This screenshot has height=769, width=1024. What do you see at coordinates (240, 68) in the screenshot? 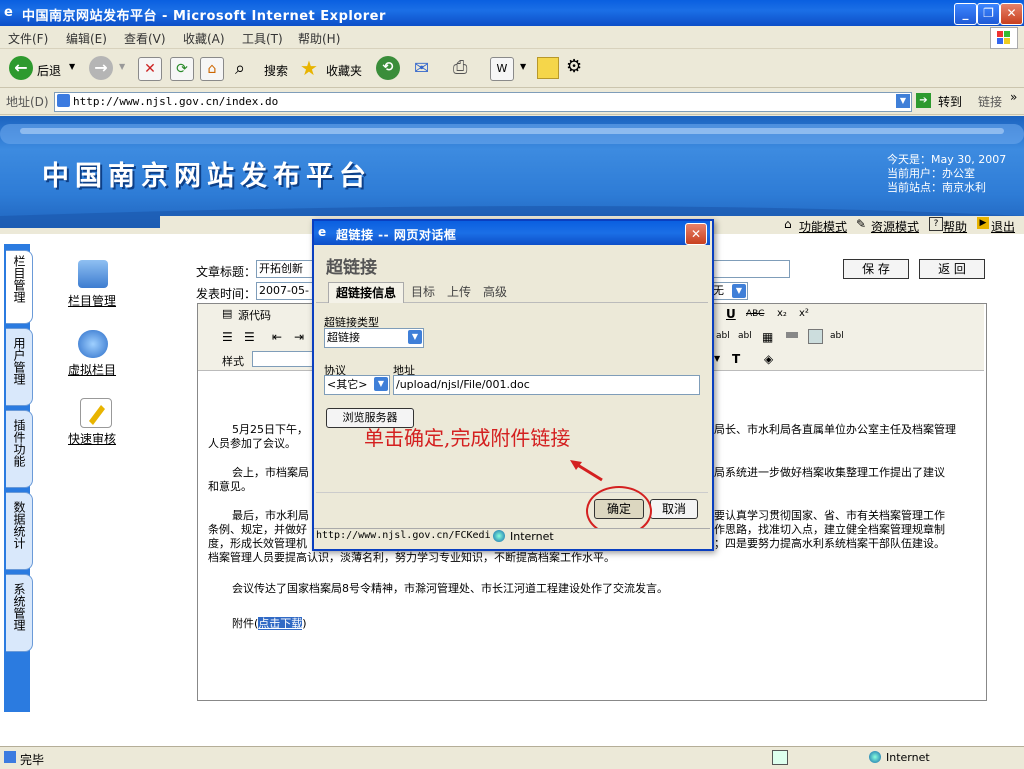
I see `search-icon: ⌕` at bounding box center [240, 68].